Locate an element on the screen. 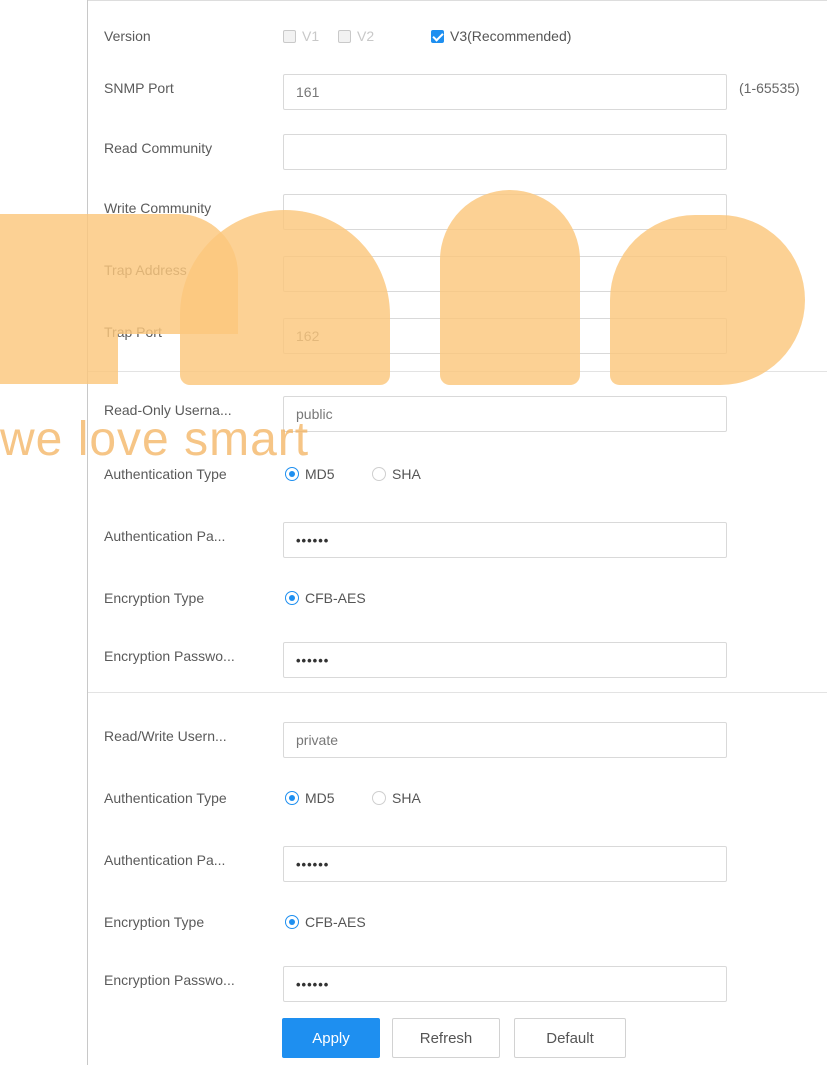 The image size is (827, 1065). refresh-button: Refresh is located at coordinates (446, 1038).